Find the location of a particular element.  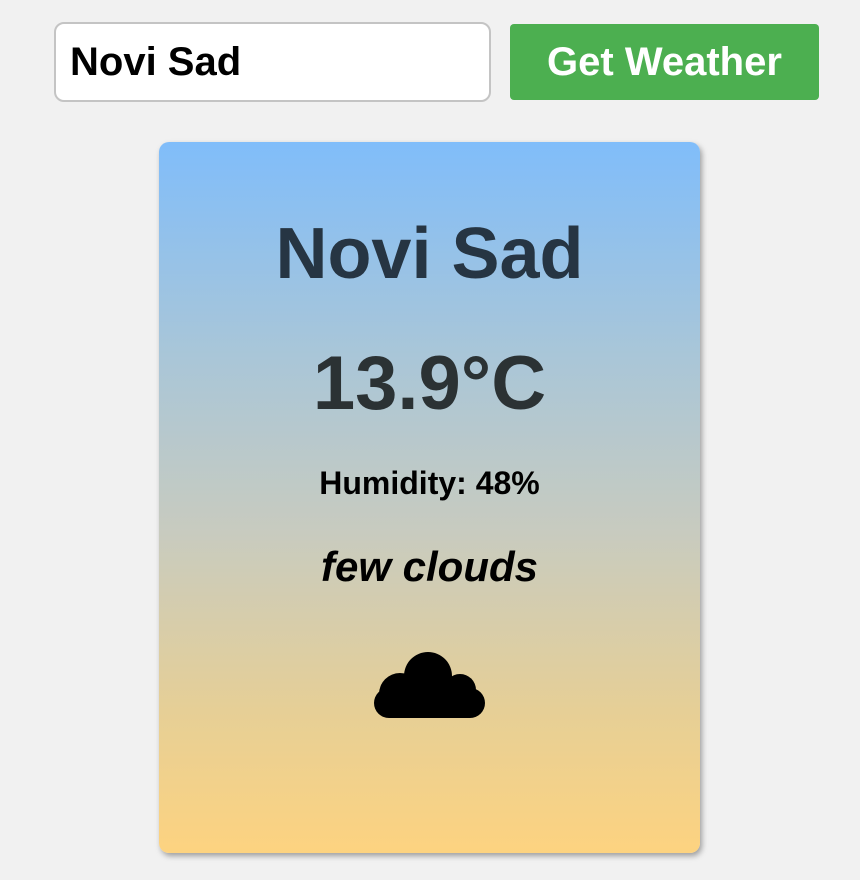

city-name: Novi Sad is located at coordinates (429, 254).